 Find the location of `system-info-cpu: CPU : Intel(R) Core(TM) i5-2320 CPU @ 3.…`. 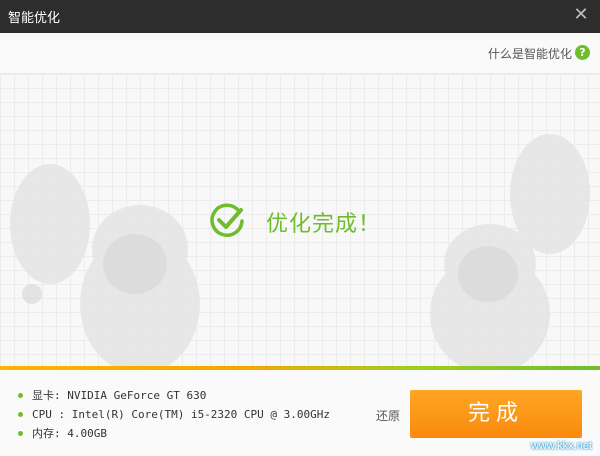

system-info-cpu: CPU : Intel(R) Core(TM) i5-2320 CPU @ 3.… is located at coordinates (174, 414).